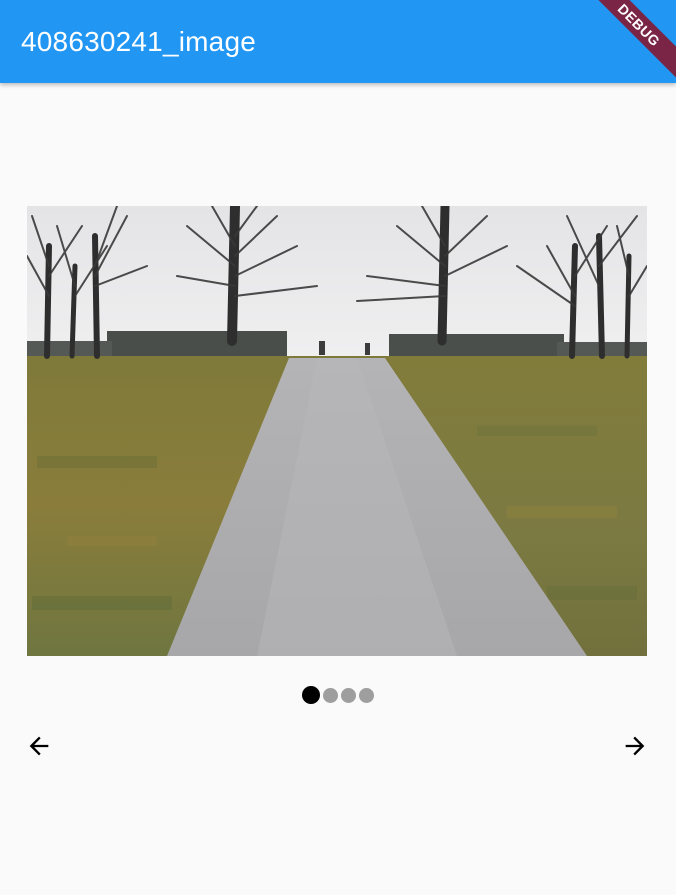 The width and height of the screenshot is (676, 895). Describe the element at coordinates (338, 43) in the screenshot. I see `app-bar: 408630241_image DEBUG` at that location.